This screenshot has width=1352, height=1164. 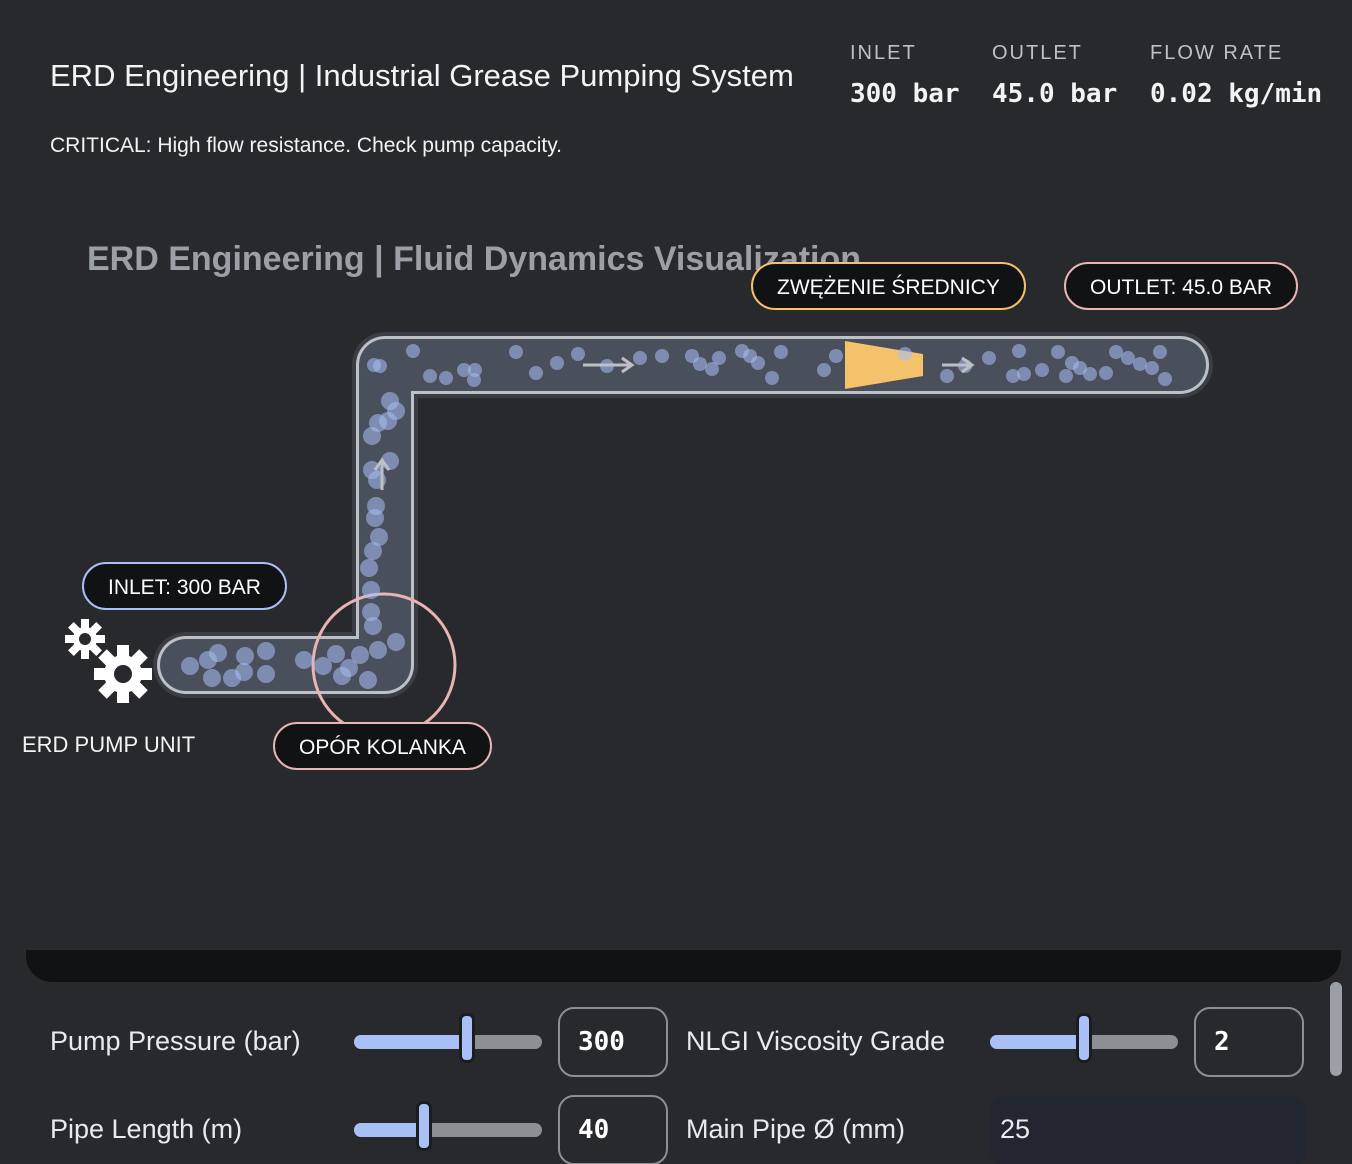 I want to click on nlgi-grade-slider, so click(x=1084, y=1038).